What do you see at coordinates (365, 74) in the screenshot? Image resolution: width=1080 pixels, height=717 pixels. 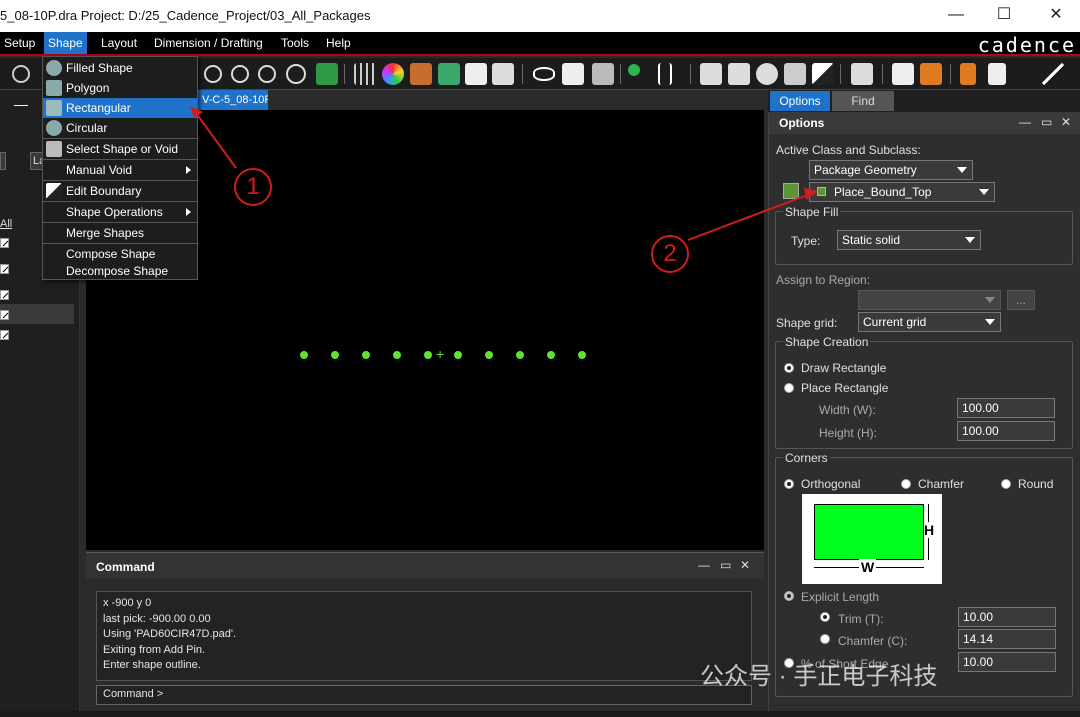 I see `grid-icon` at bounding box center [365, 74].